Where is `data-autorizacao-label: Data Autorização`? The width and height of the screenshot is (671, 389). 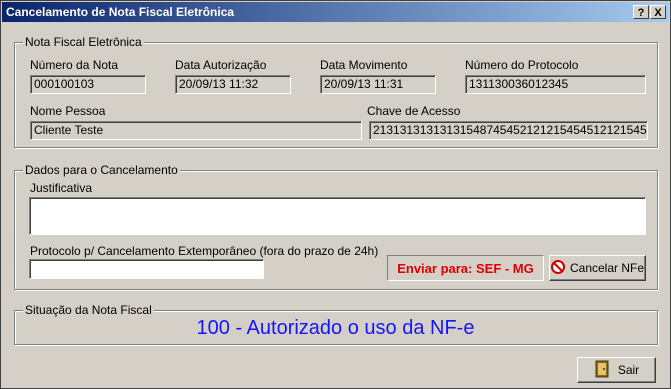
data-autorizacao-label: Data Autorização is located at coordinates (221, 65).